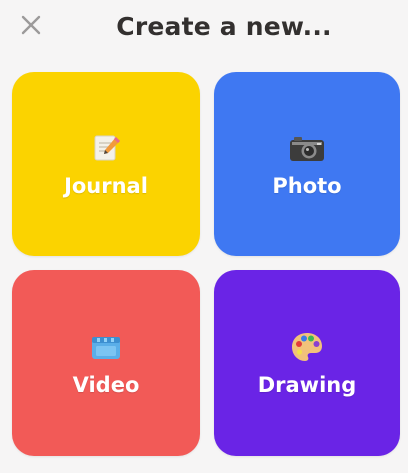  What do you see at coordinates (307, 186) in the screenshot?
I see `photo-label: Photo` at bounding box center [307, 186].